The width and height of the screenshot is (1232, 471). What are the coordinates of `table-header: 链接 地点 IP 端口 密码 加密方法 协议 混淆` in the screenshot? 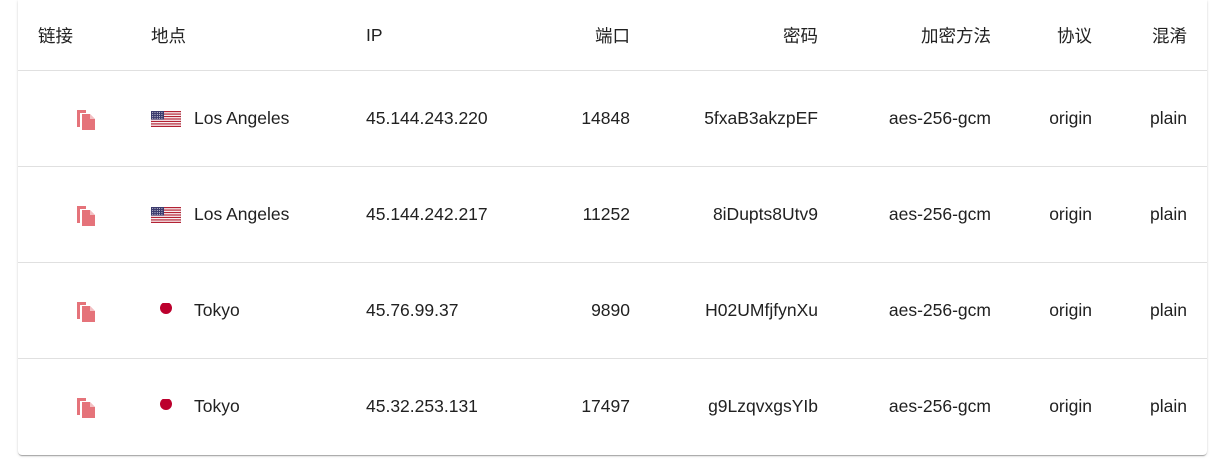 It's located at (612, 35).